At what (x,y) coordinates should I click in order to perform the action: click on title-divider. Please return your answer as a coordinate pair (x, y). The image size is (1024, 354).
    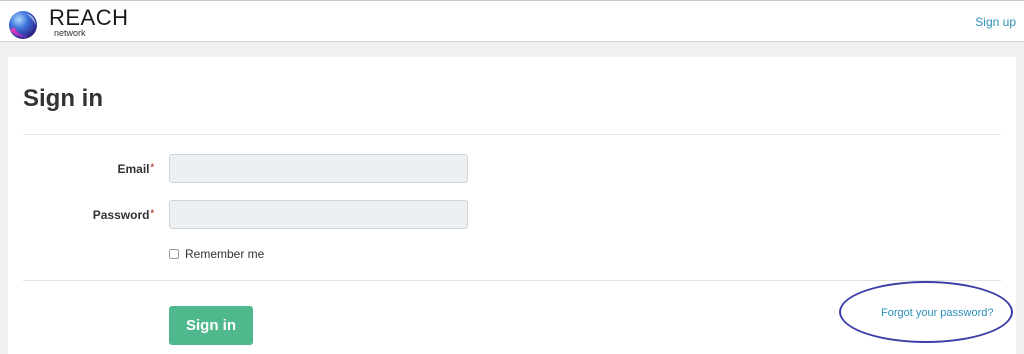
    Looking at the image, I should click on (512, 134).